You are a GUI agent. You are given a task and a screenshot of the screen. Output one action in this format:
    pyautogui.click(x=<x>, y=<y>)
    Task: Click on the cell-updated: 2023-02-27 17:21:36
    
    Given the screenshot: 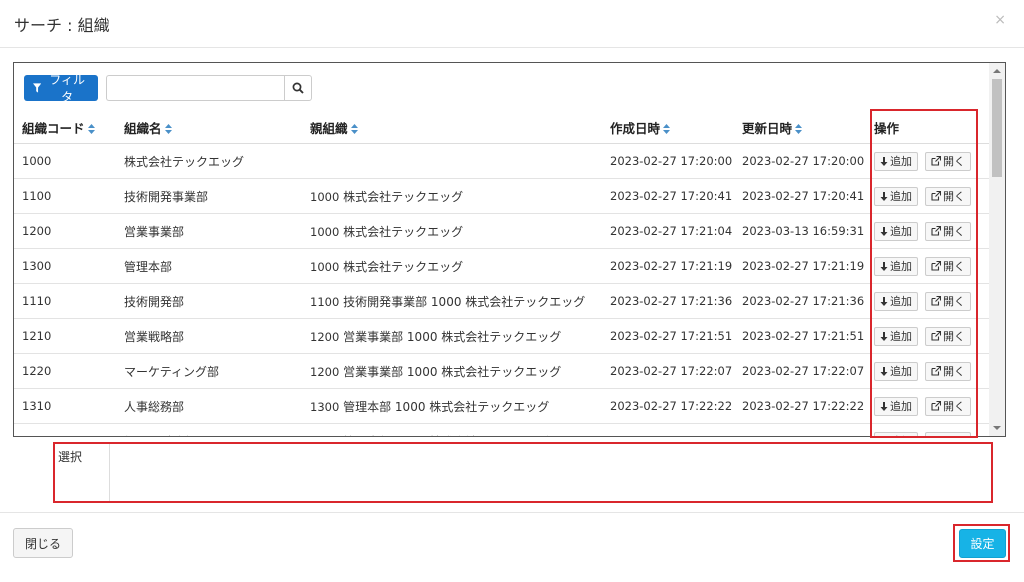 What is the action you would take?
    pyautogui.click(x=800, y=301)
    